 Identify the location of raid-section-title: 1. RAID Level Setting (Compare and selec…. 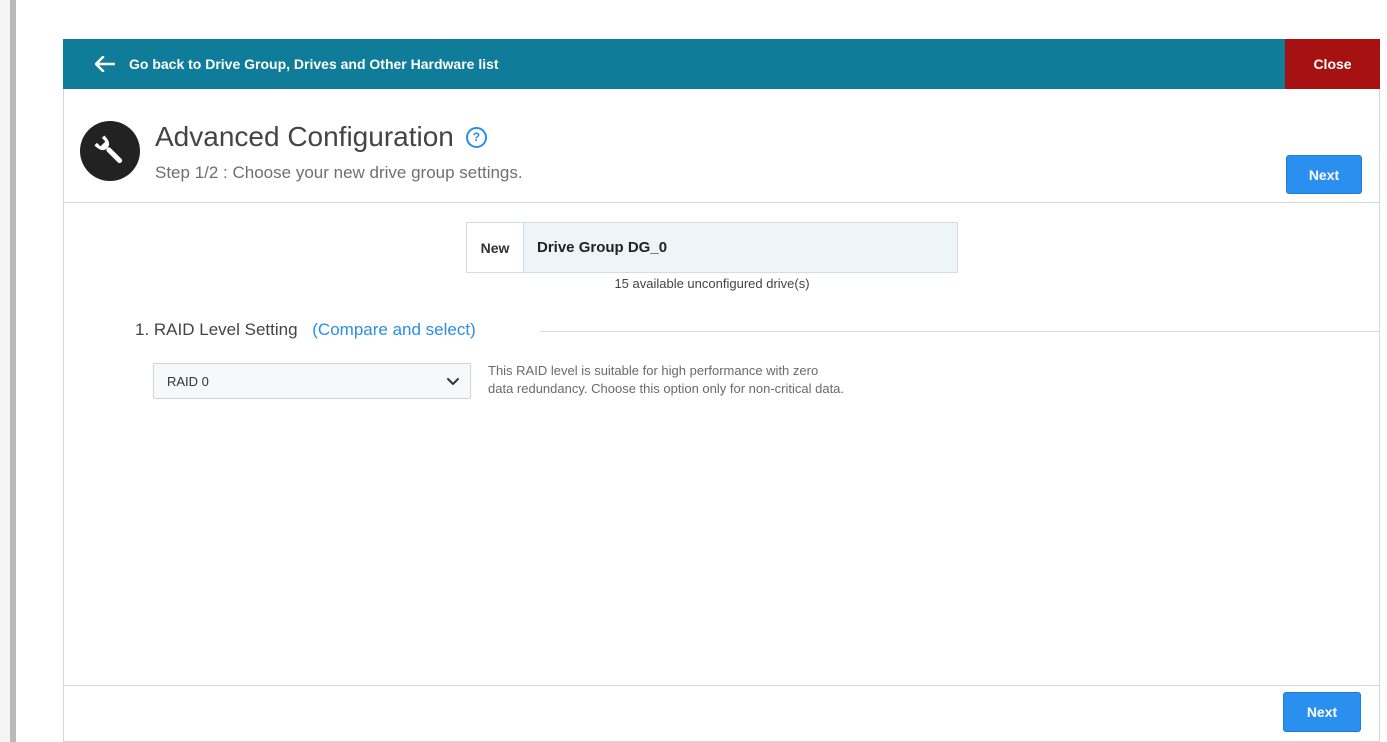
(305, 330).